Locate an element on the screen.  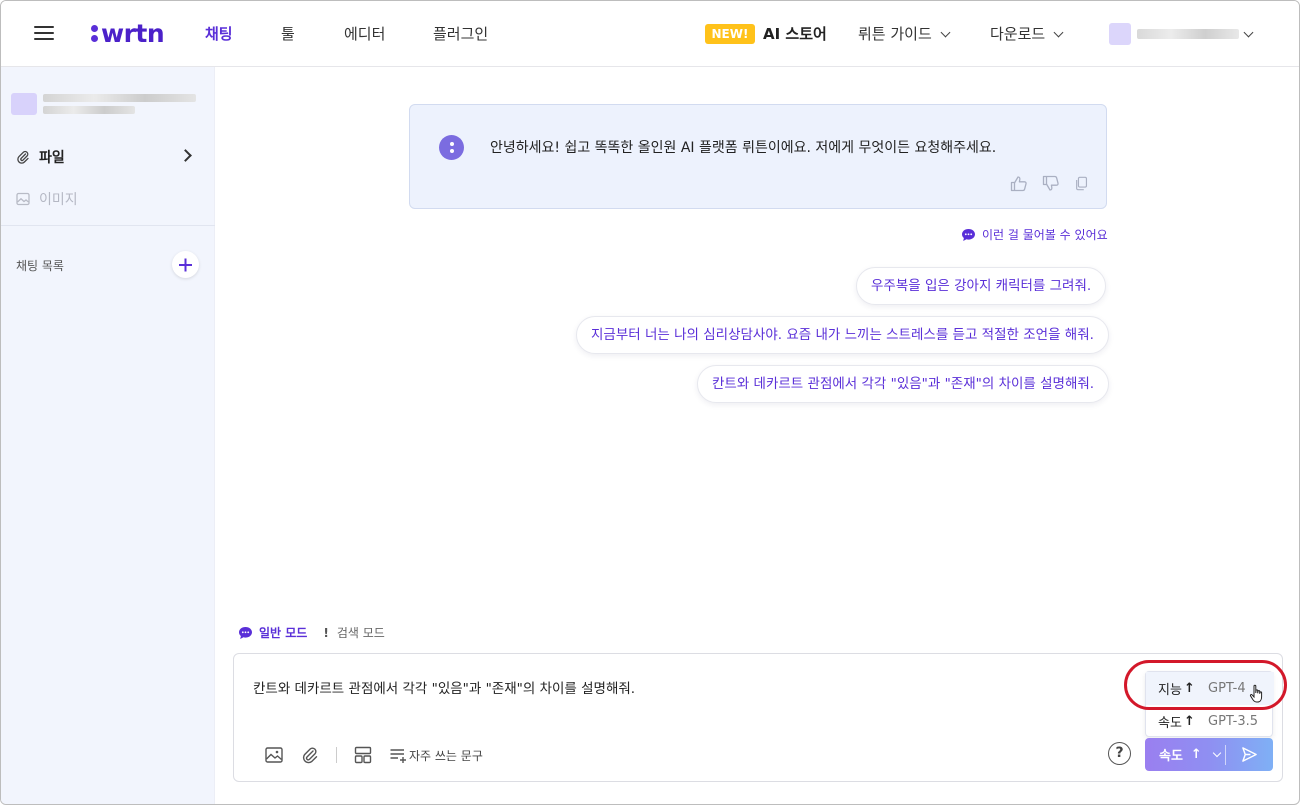
send-button-group: 속도 ↑ is located at coordinates (1209, 754).